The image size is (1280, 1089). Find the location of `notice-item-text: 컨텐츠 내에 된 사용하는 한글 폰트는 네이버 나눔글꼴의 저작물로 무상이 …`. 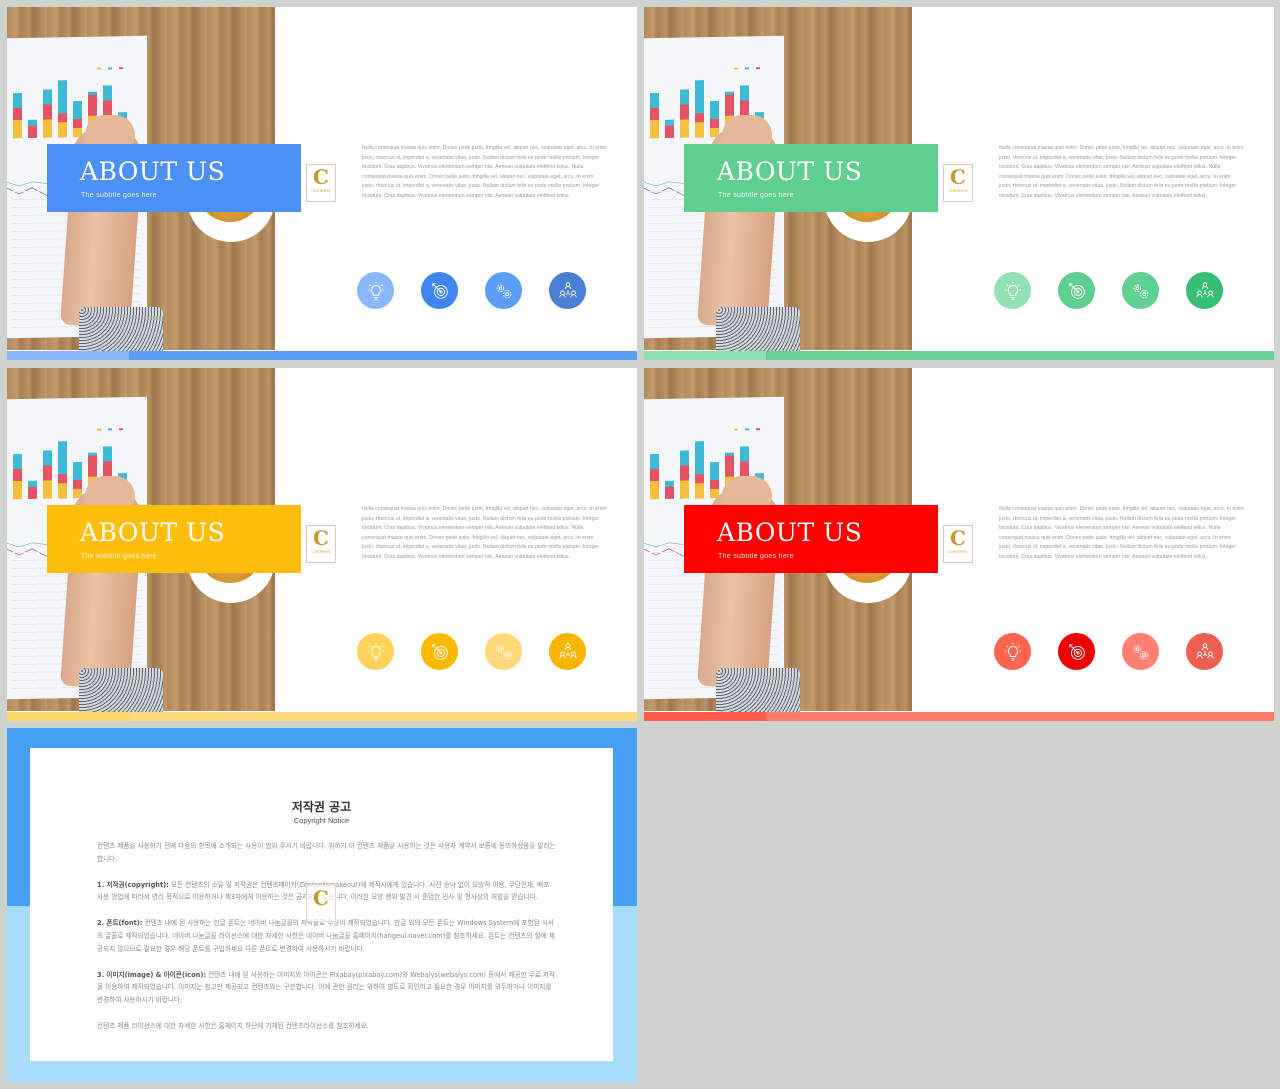

notice-item-text: 컨텐츠 내에 된 사용하는 한글 폰트는 네이버 나눔글꼴의 저작물로 무상이 … is located at coordinates (326, 936).